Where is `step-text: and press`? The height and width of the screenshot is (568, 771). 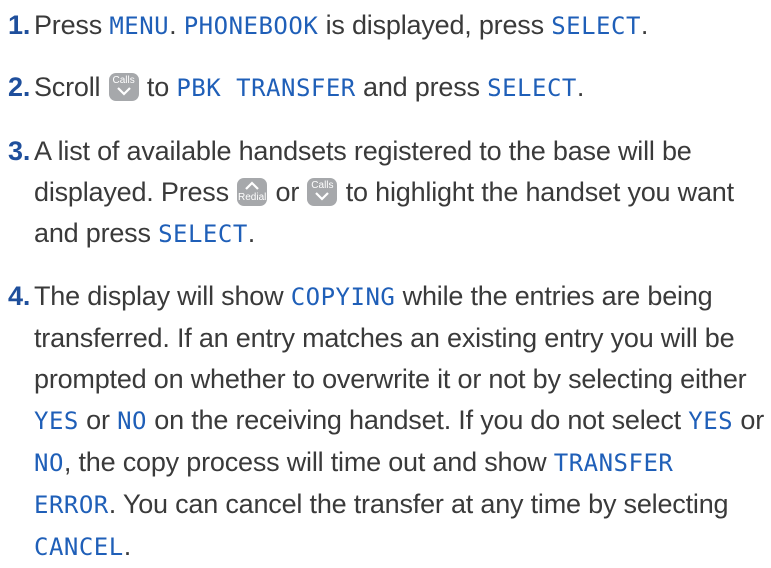
step-text: and press is located at coordinates (421, 87).